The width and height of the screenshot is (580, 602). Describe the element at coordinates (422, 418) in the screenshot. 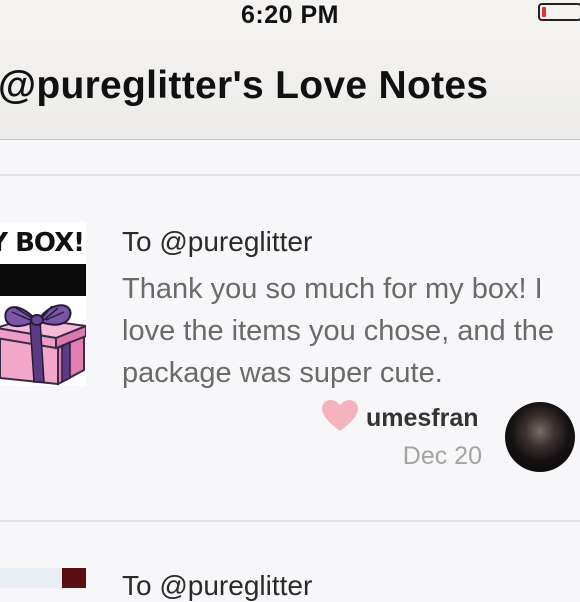

I see `note-author: umesfran` at that location.